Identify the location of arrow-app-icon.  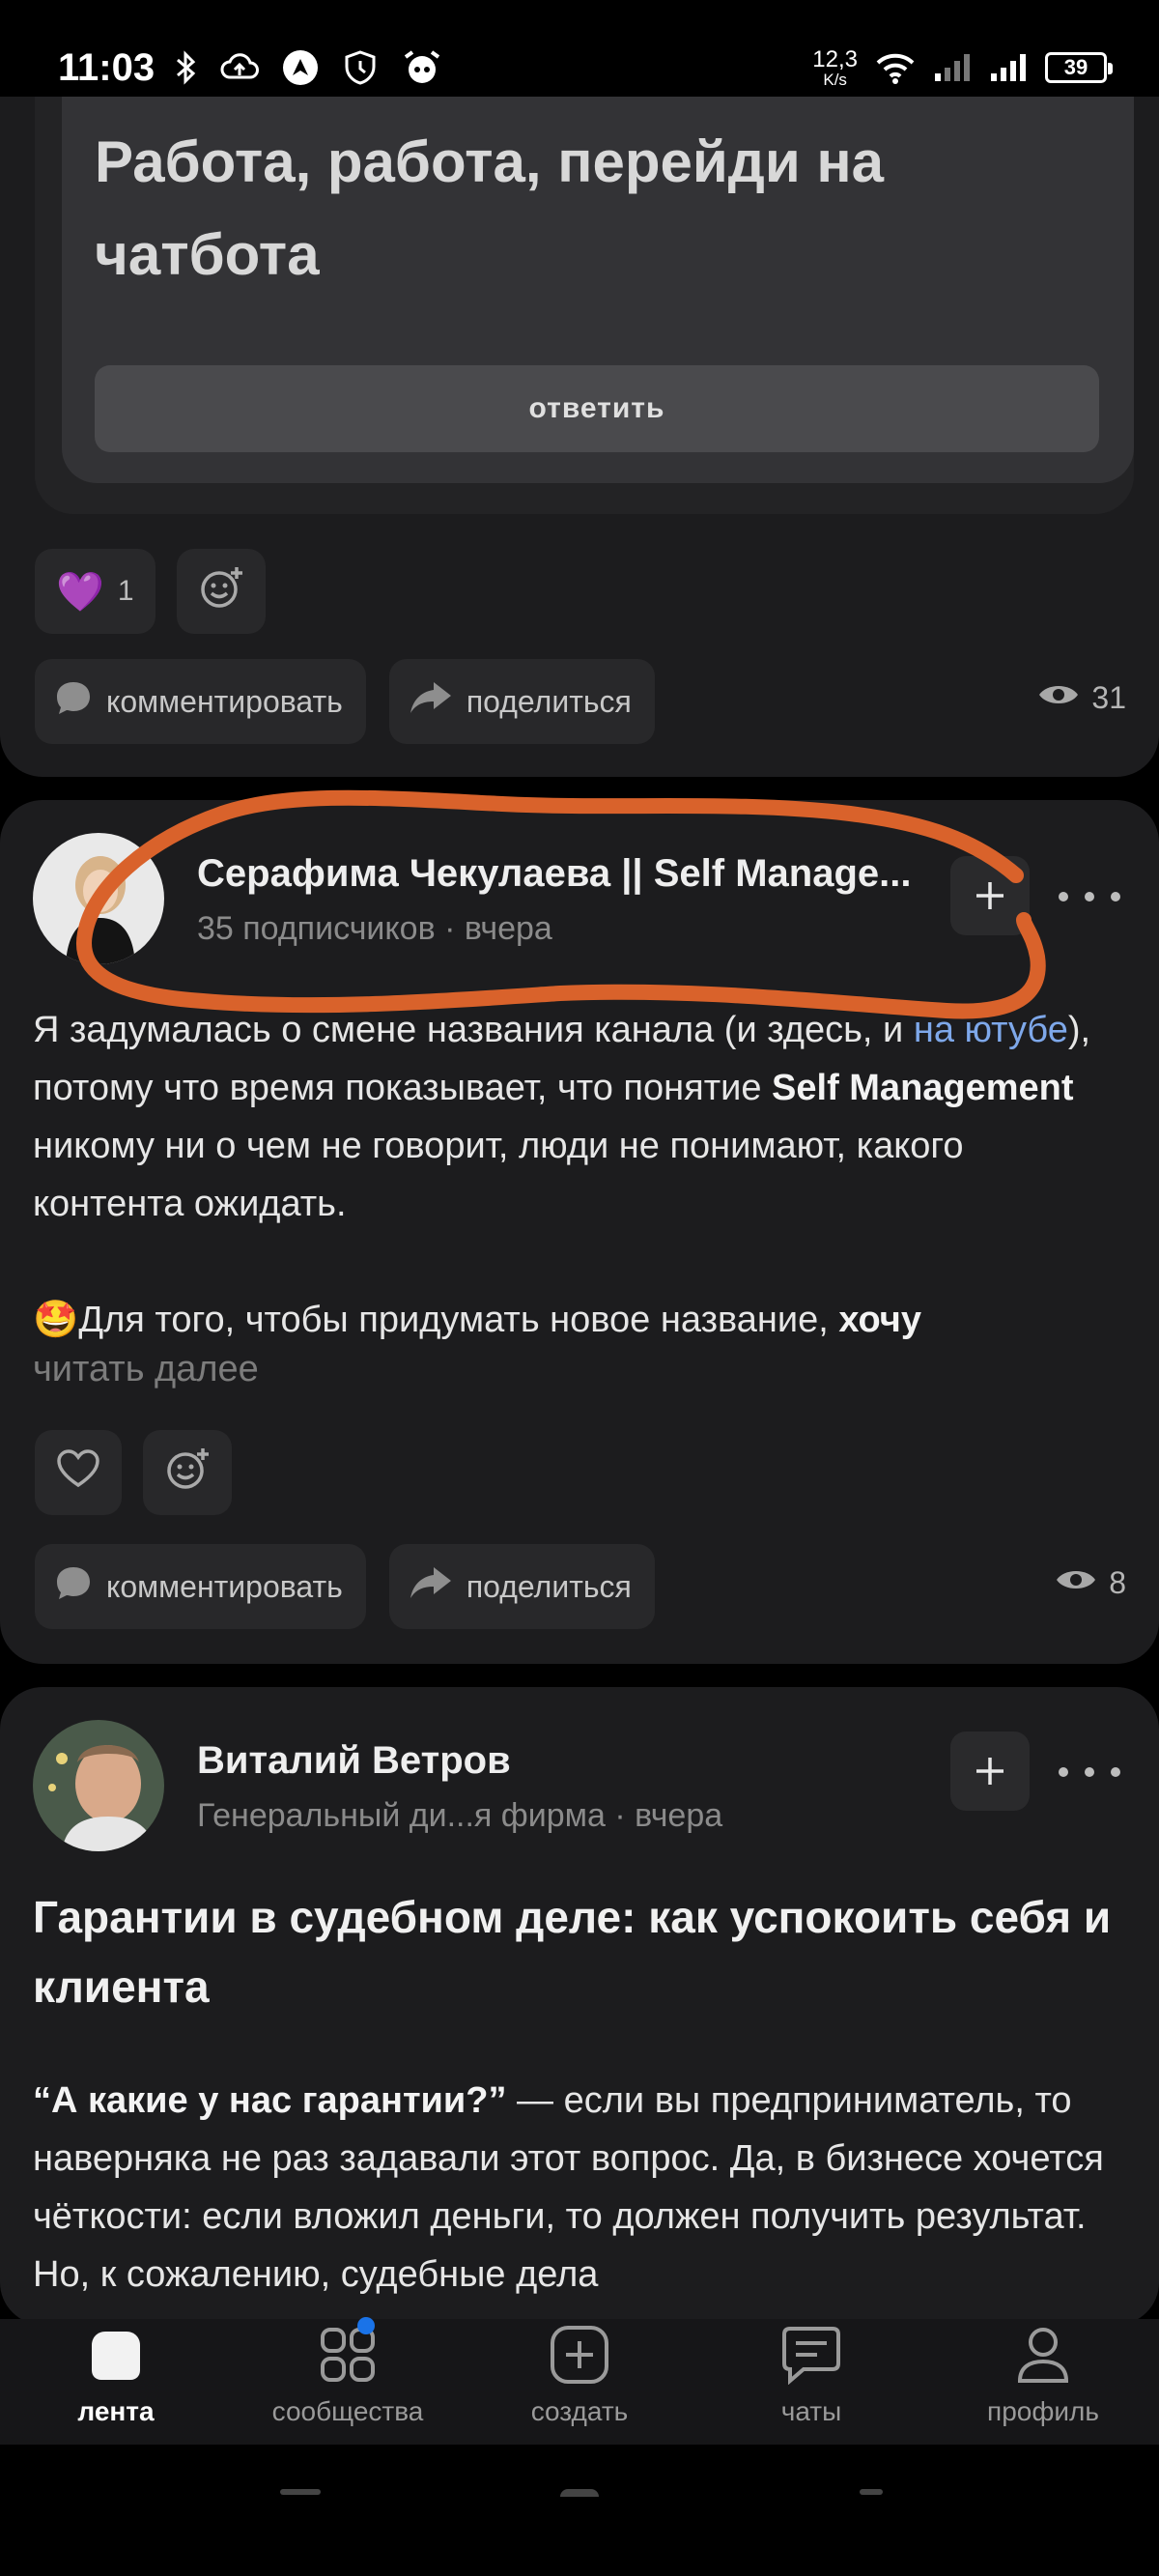
(300, 68).